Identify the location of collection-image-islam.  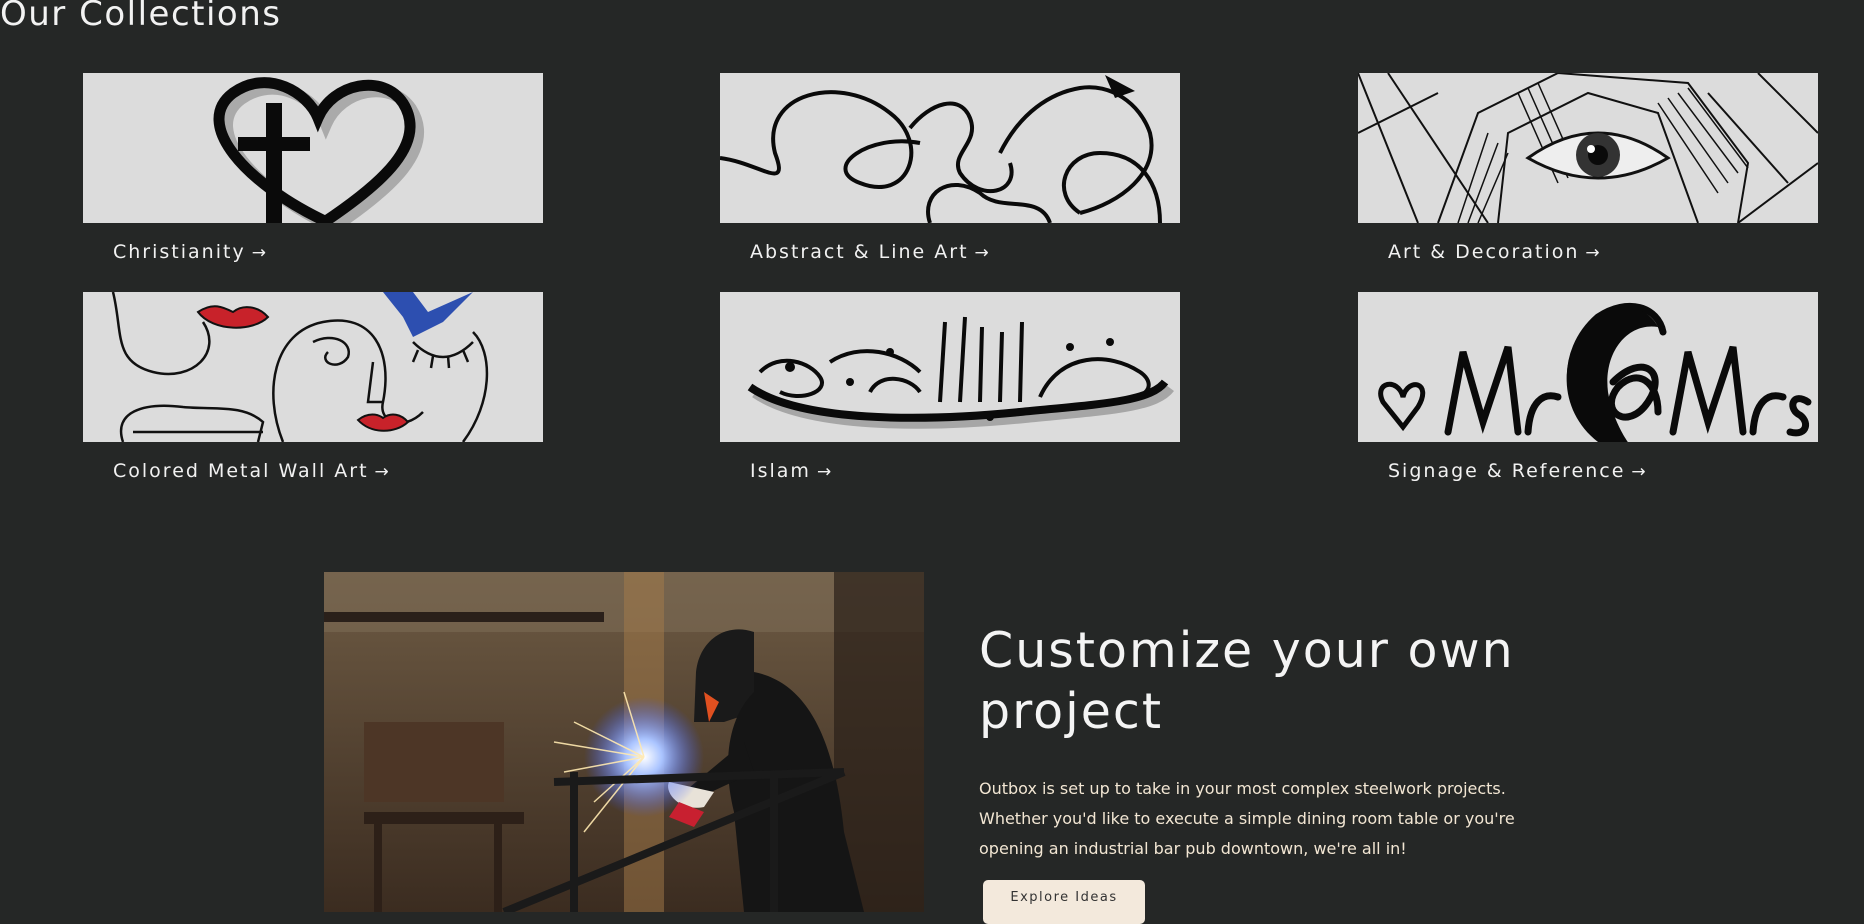
(950, 367).